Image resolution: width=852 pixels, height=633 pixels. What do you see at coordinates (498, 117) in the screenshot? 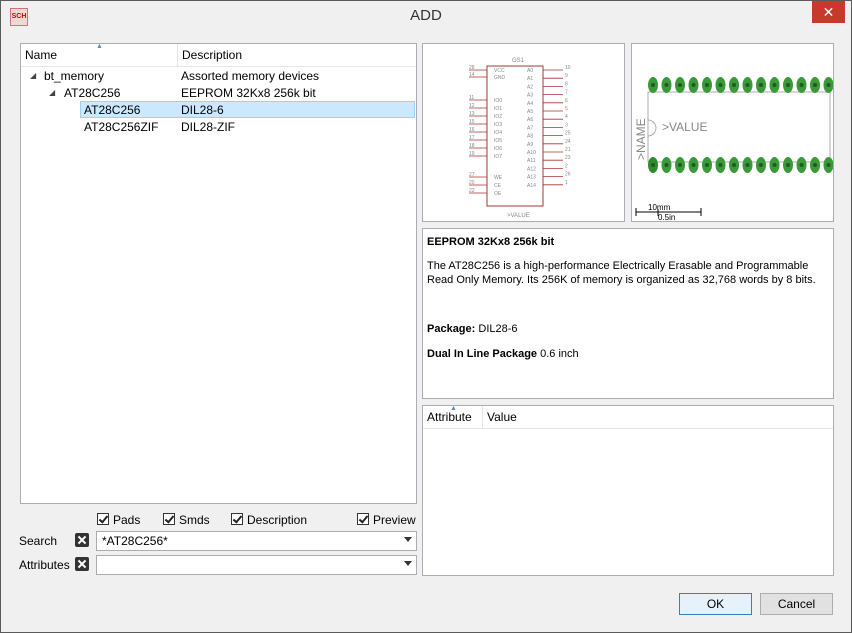
I see `symbol-pin-name: IO2` at bounding box center [498, 117].